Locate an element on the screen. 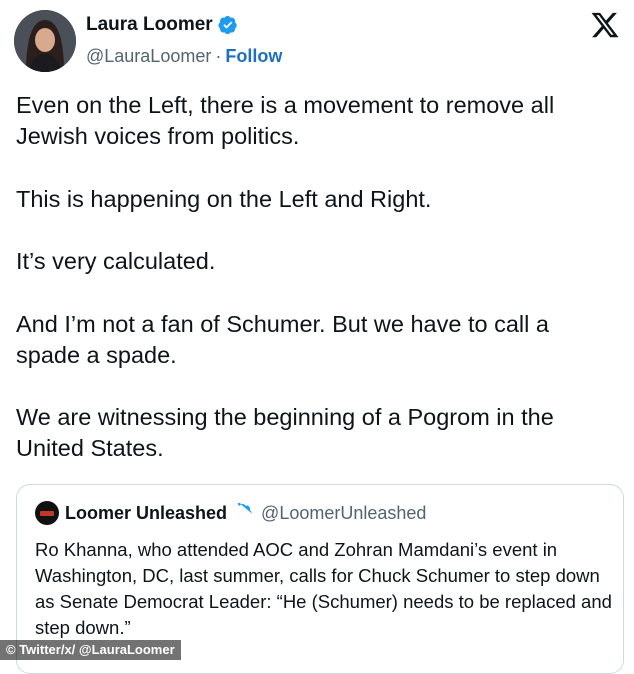 The image size is (634, 674). follow-button: Follow is located at coordinates (253, 56).